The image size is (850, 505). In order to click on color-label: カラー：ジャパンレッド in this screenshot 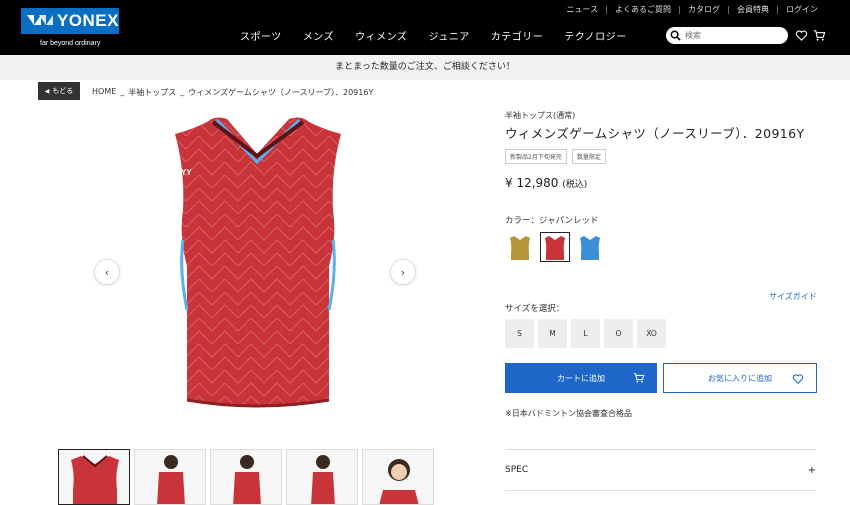, I will do `click(552, 221)`.